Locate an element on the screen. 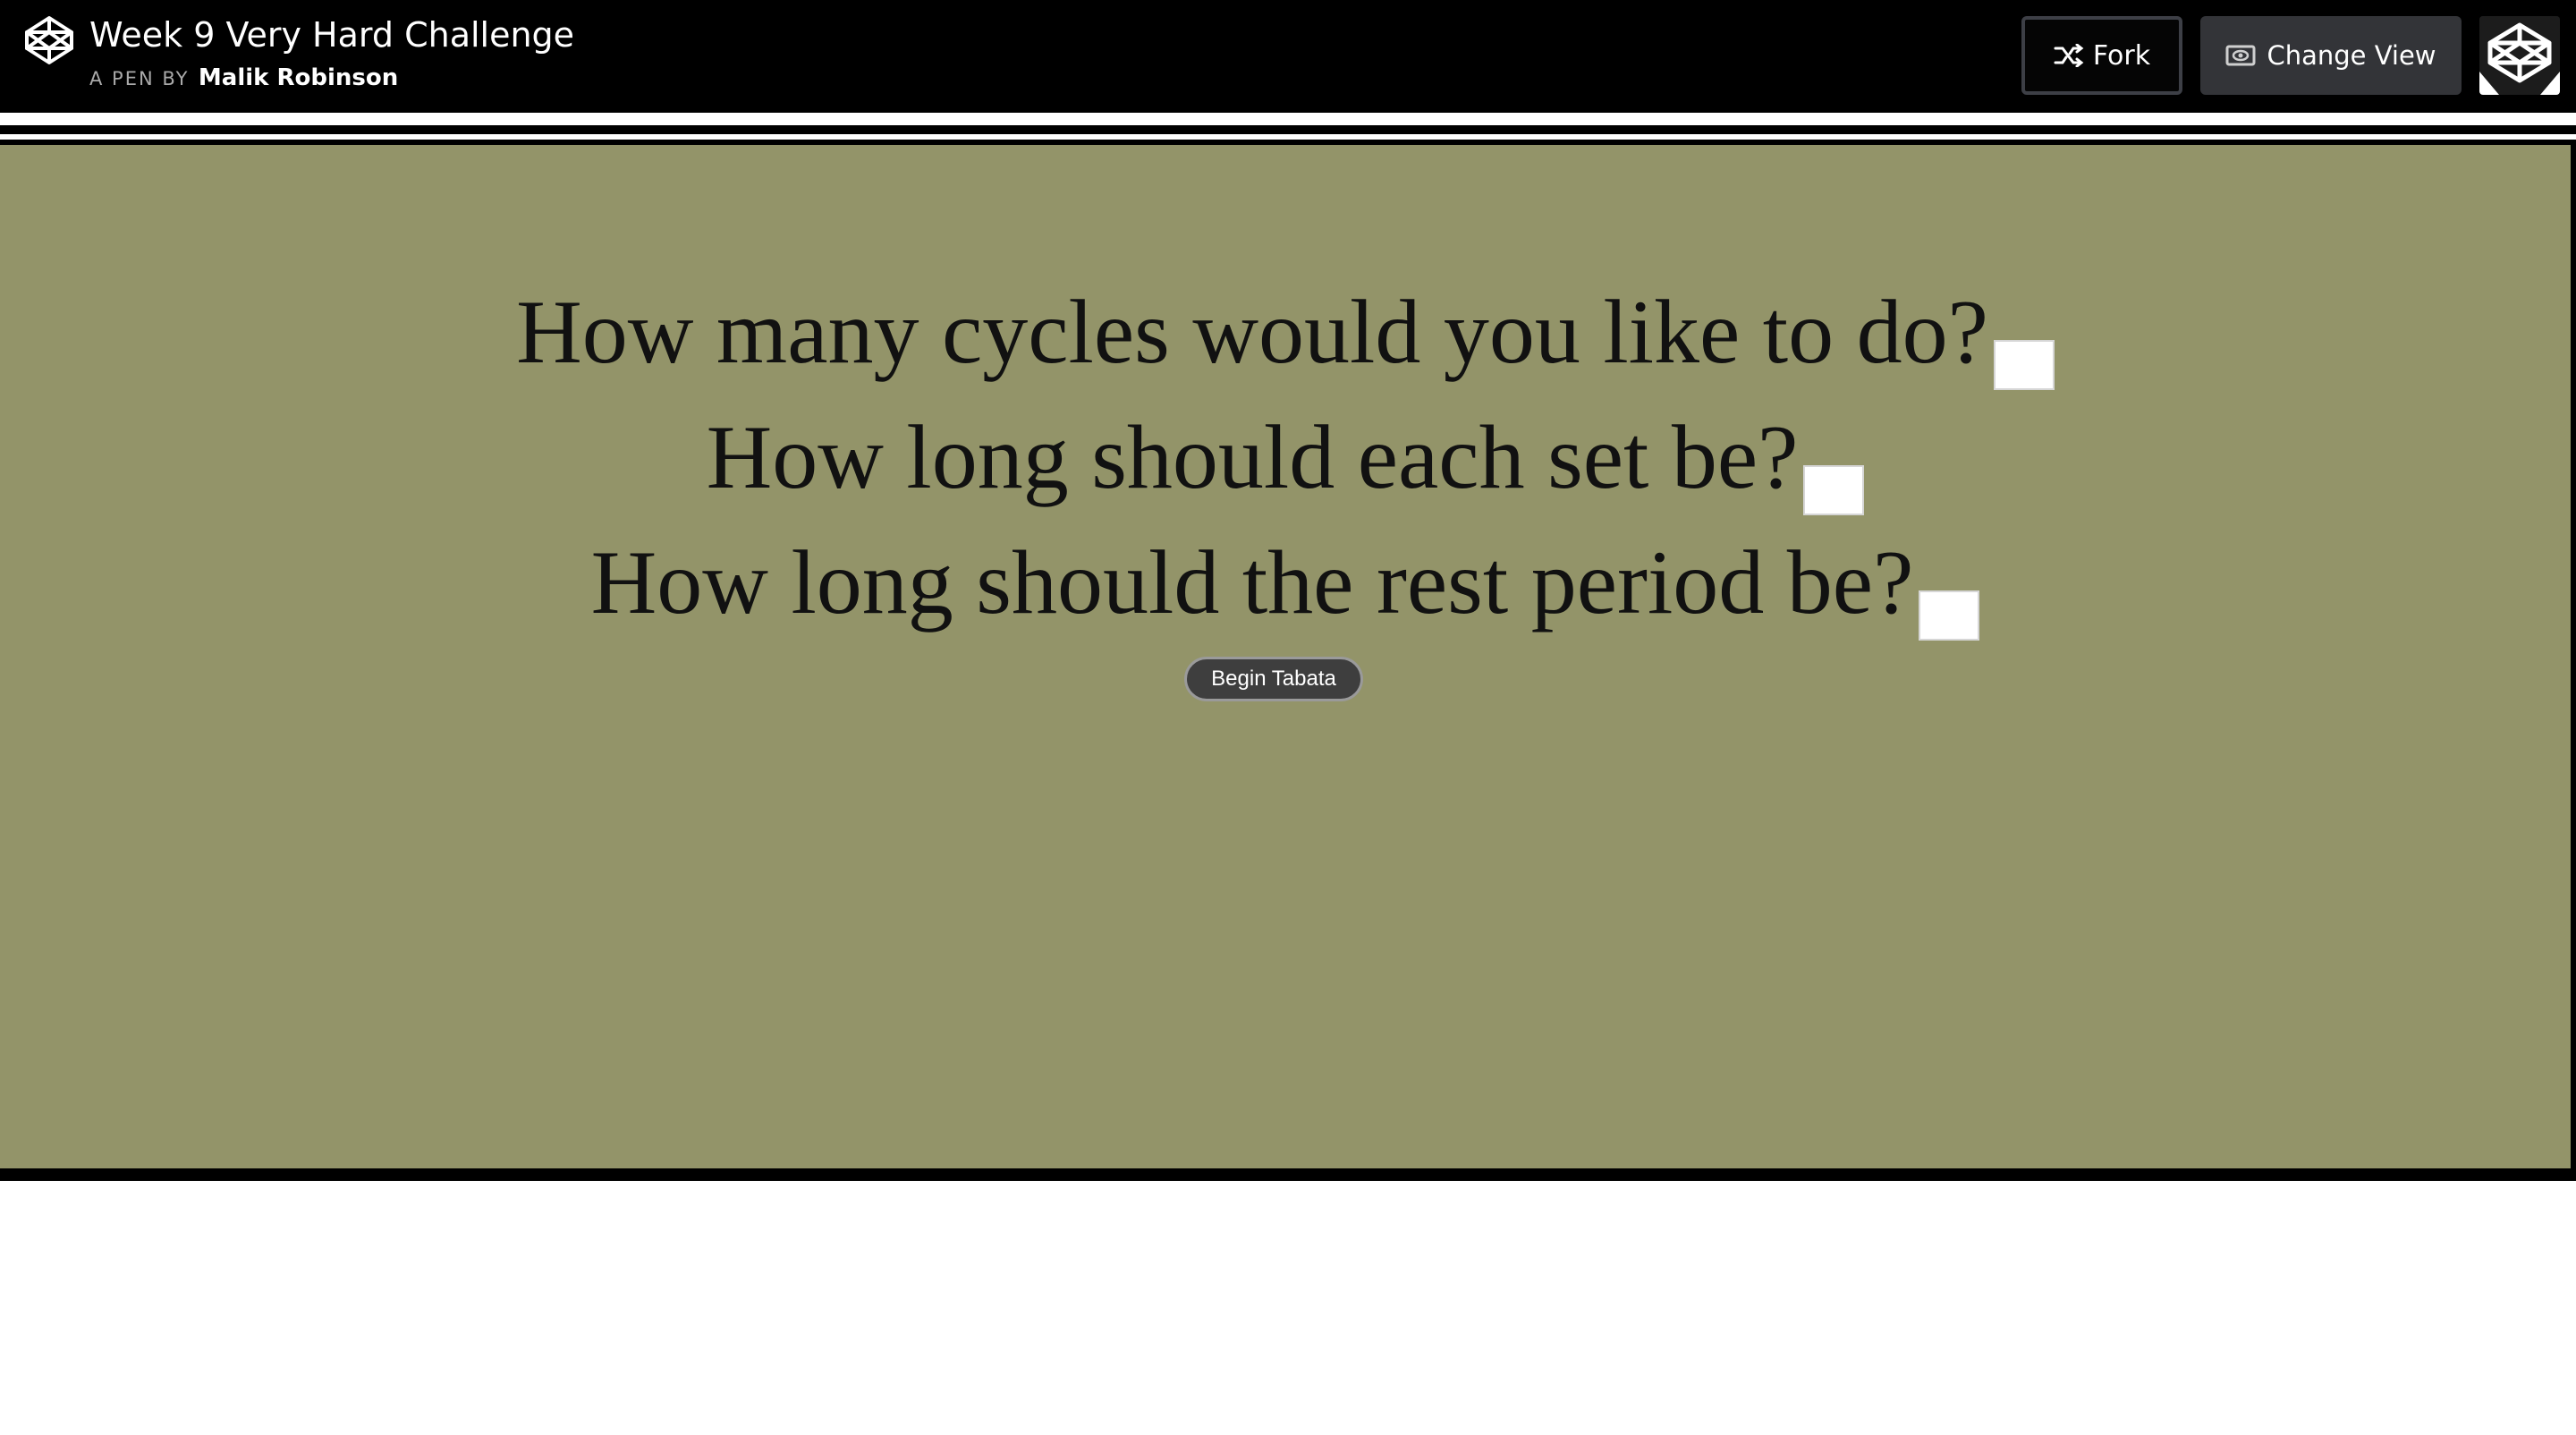 This screenshot has height=1435, width=2576. pen-title: Week 9 Very Hard Challenge is located at coordinates (332, 35).